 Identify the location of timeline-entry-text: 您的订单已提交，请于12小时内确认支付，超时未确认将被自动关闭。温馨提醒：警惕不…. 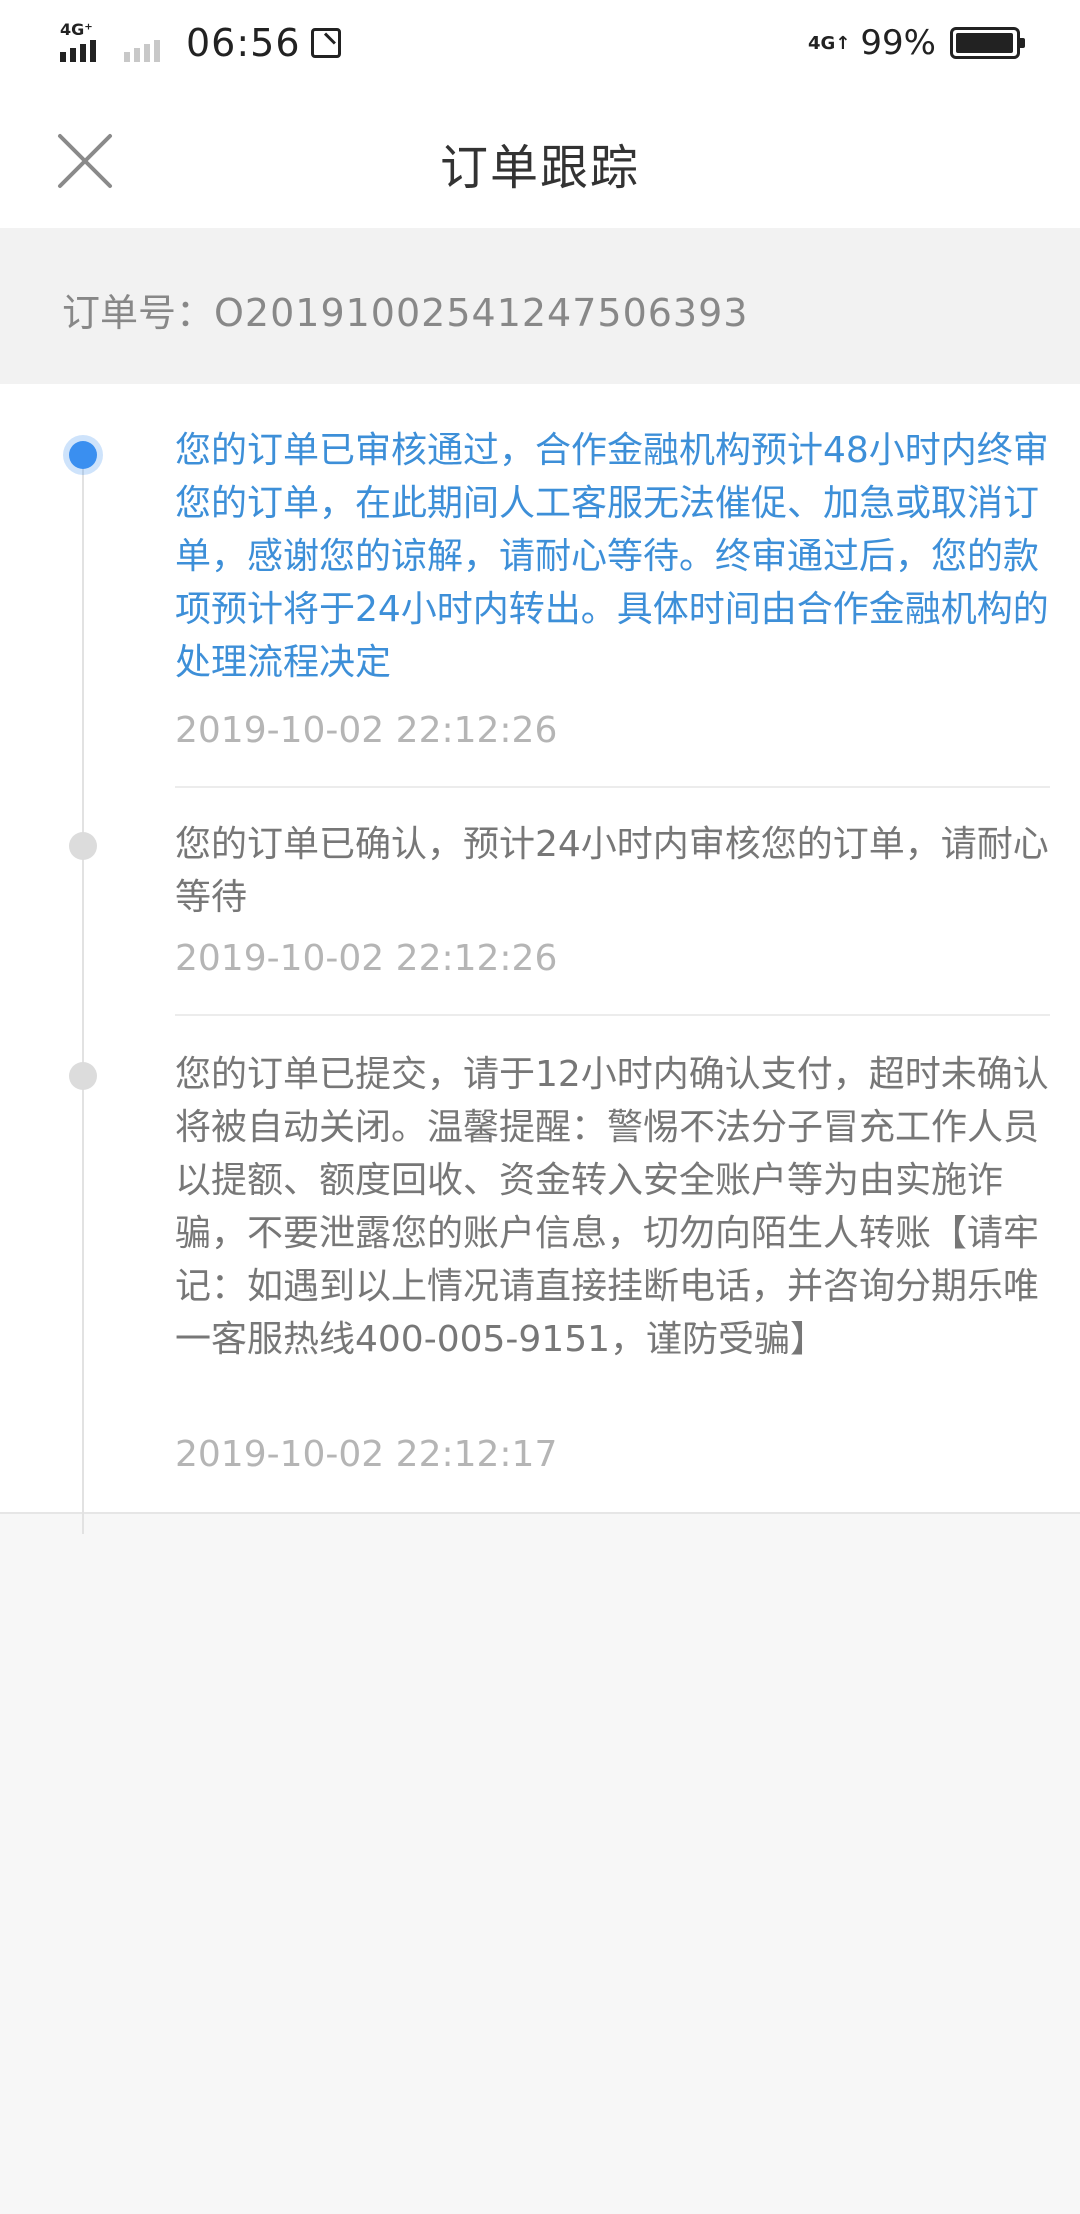
(612, 1207).